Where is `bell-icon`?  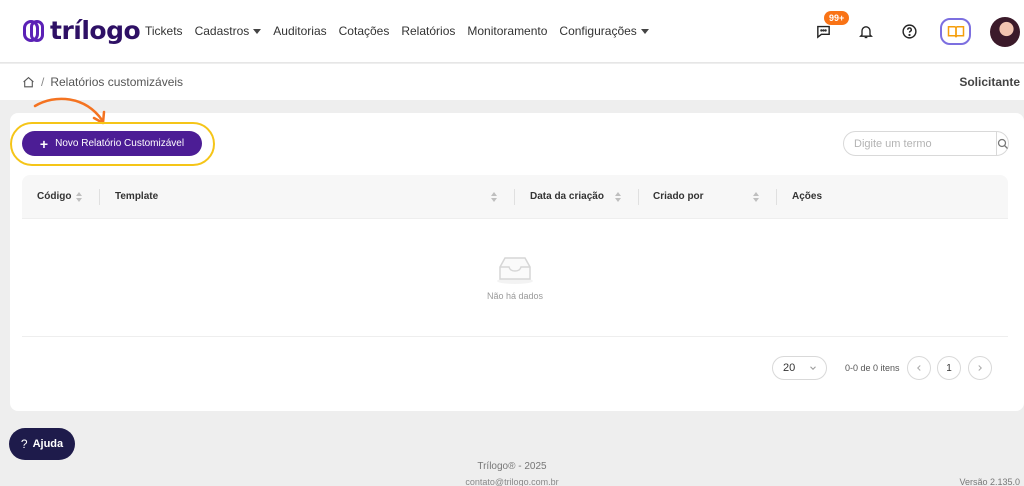 bell-icon is located at coordinates (866, 31).